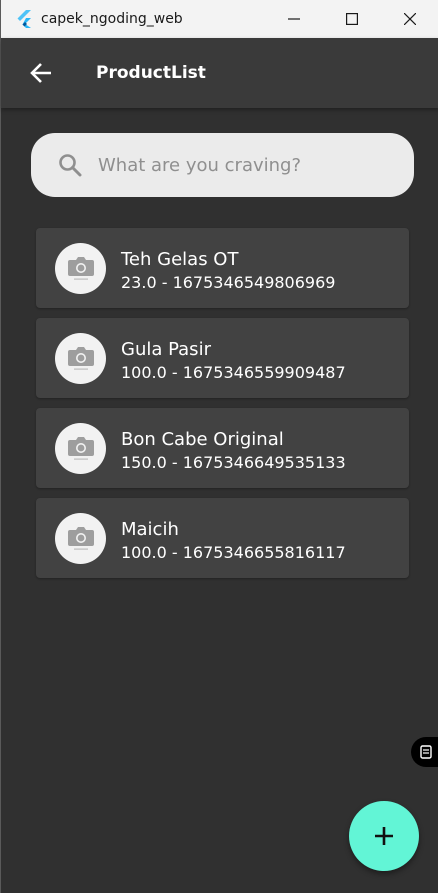 This screenshot has width=438, height=893. I want to click on product-subtitle: 100.0 - 1675346655816117, so click(233, 552).